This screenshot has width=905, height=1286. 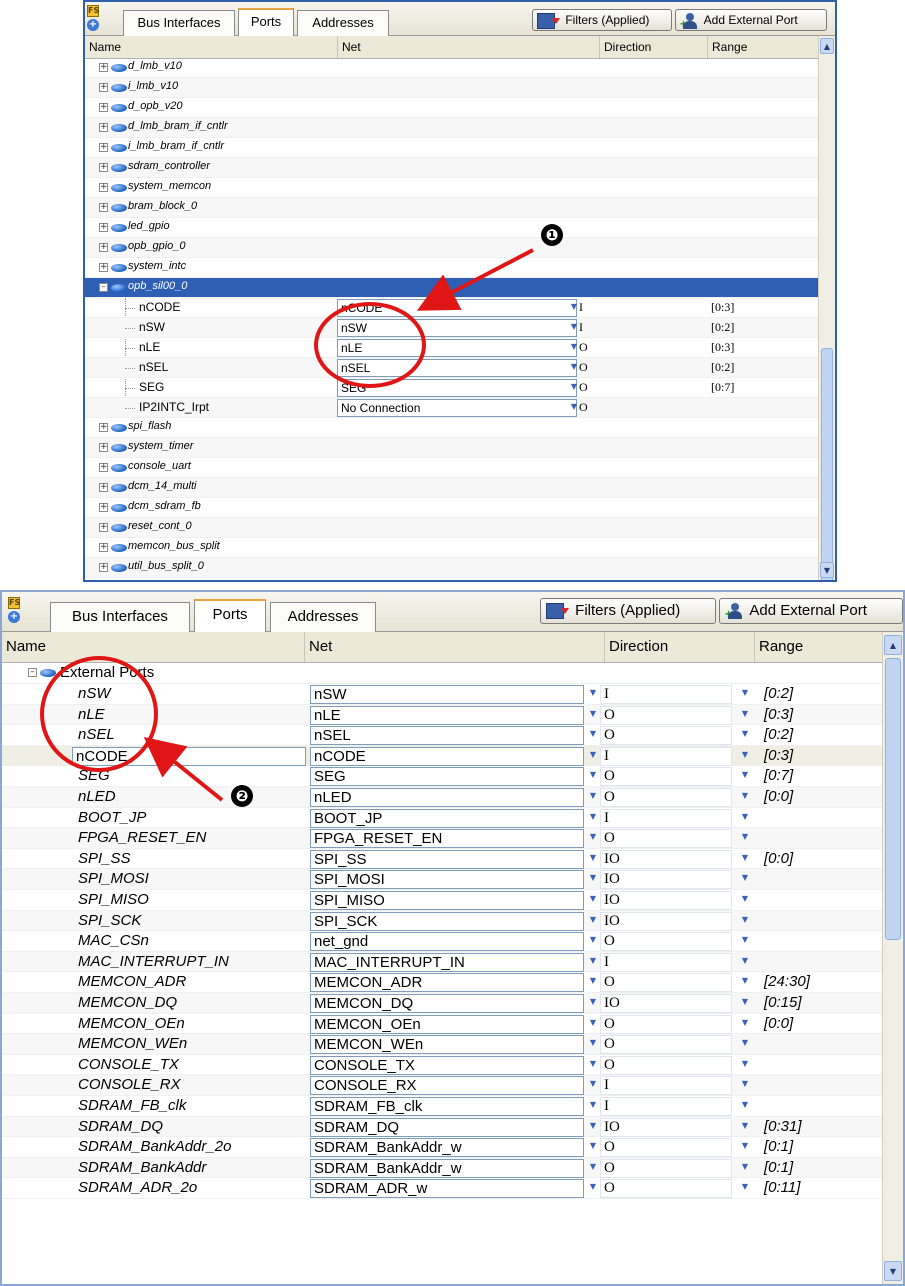 I want to click on net-select: nSW, so click(x=447, y=694).